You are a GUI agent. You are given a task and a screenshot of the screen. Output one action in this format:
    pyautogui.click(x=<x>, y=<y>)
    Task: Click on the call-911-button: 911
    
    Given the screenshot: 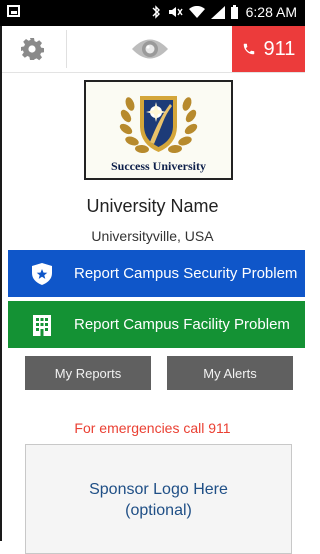 What is the action you would take?
    pyautogui.click(x=268, y=49)
    